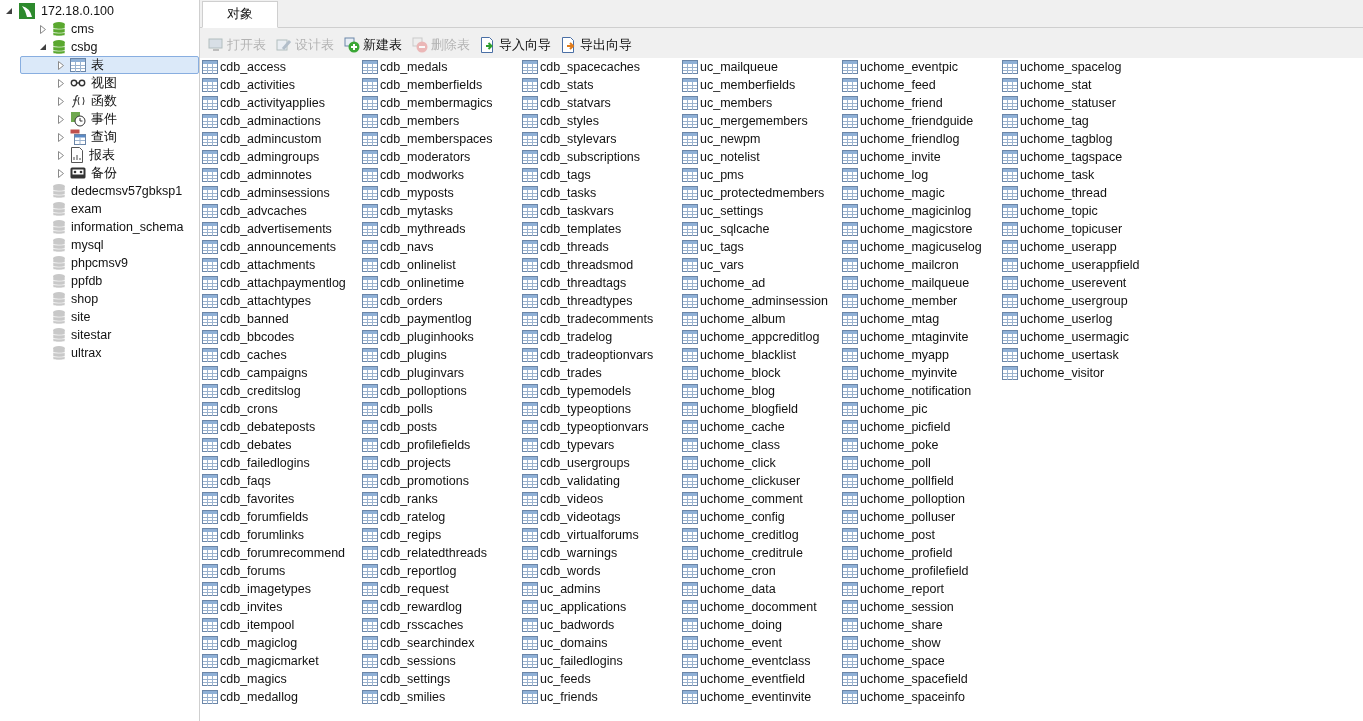 This screenshot has height=721, width=1363. Describe the element at coordinates (442, 409) in the screenshot. I see `table-item: cdb_polls` at that location.